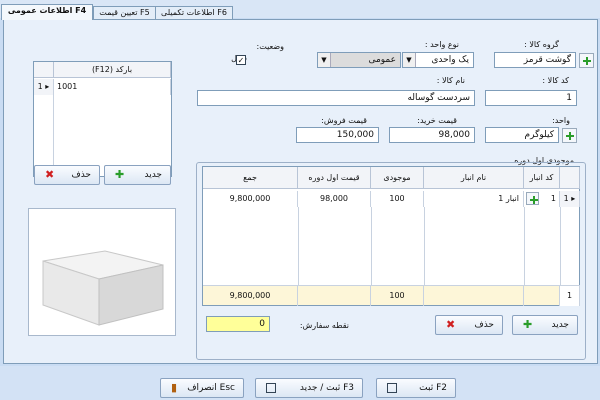  I want to click on footer-name, so click(474, 296).